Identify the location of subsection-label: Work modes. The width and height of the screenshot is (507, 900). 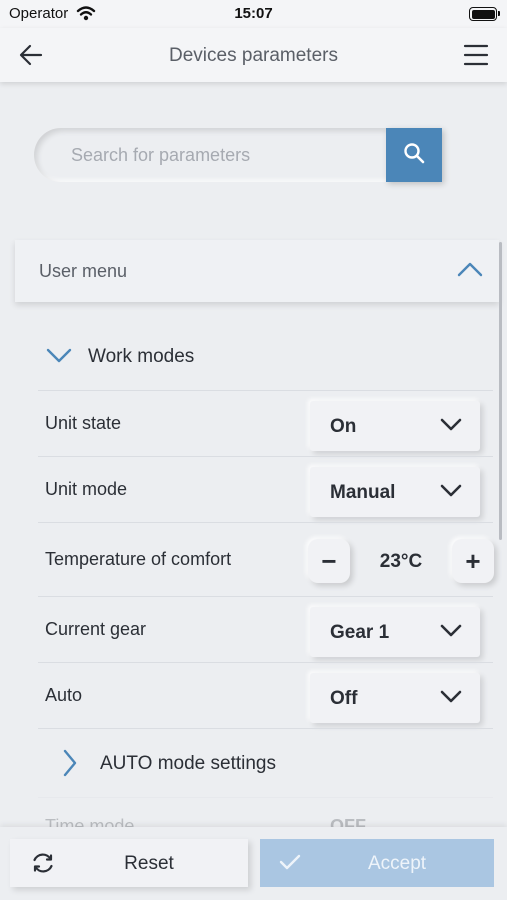
(141, 356).